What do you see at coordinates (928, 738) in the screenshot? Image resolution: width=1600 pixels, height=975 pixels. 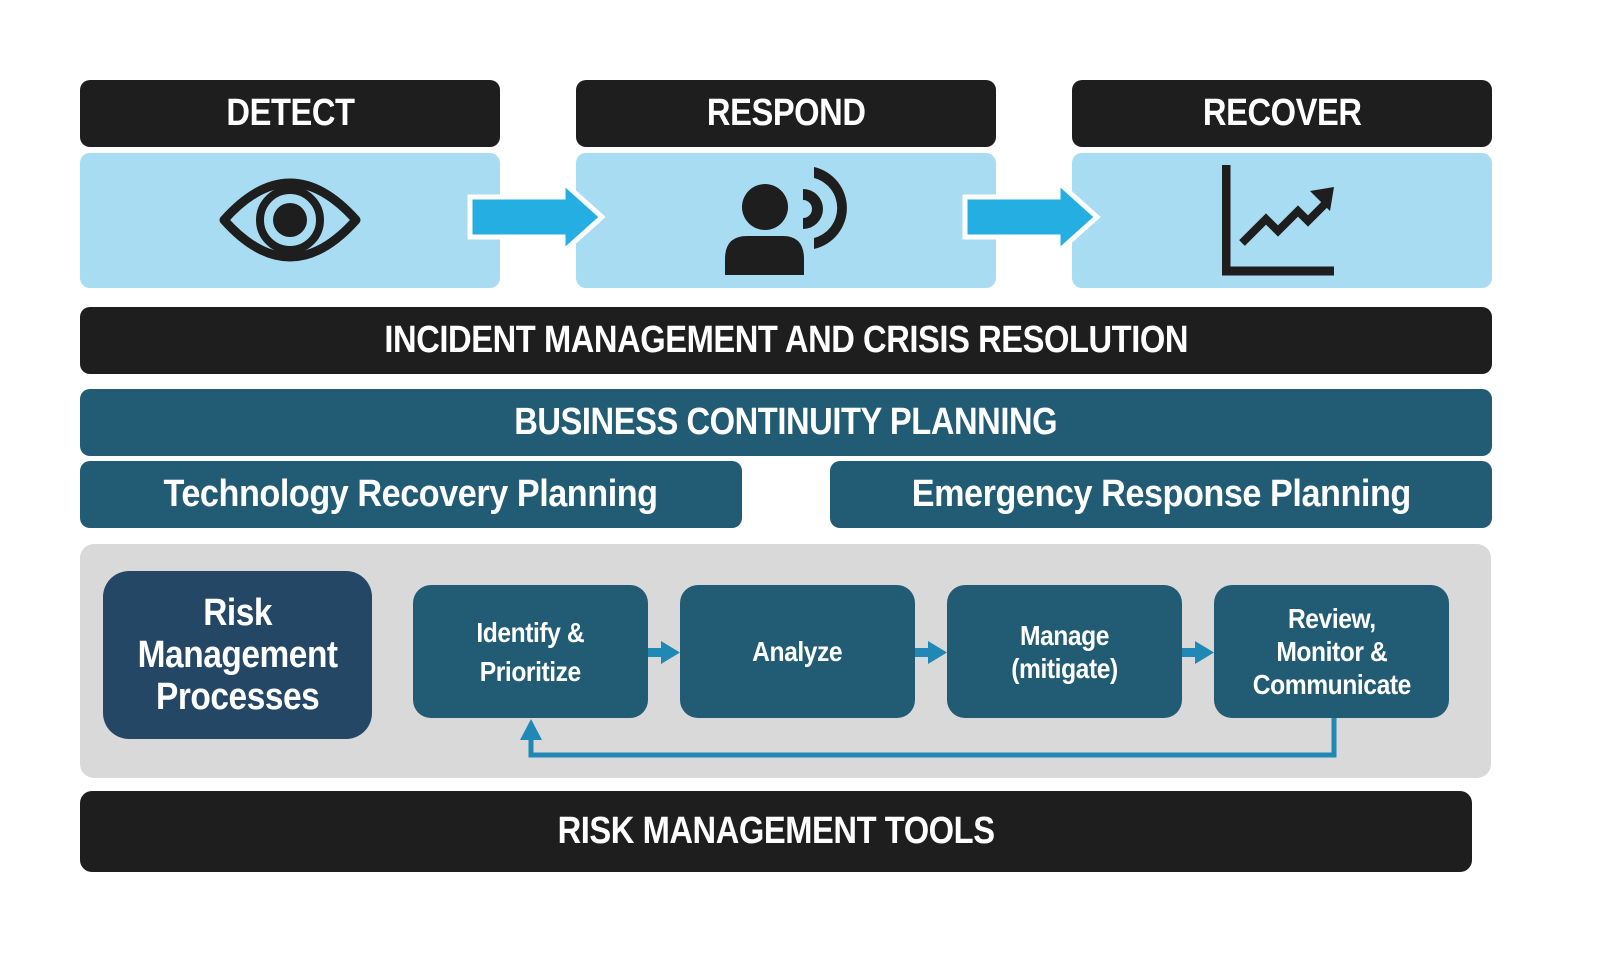 I see `loop-back-arrow` at bounding box center [928, 738].